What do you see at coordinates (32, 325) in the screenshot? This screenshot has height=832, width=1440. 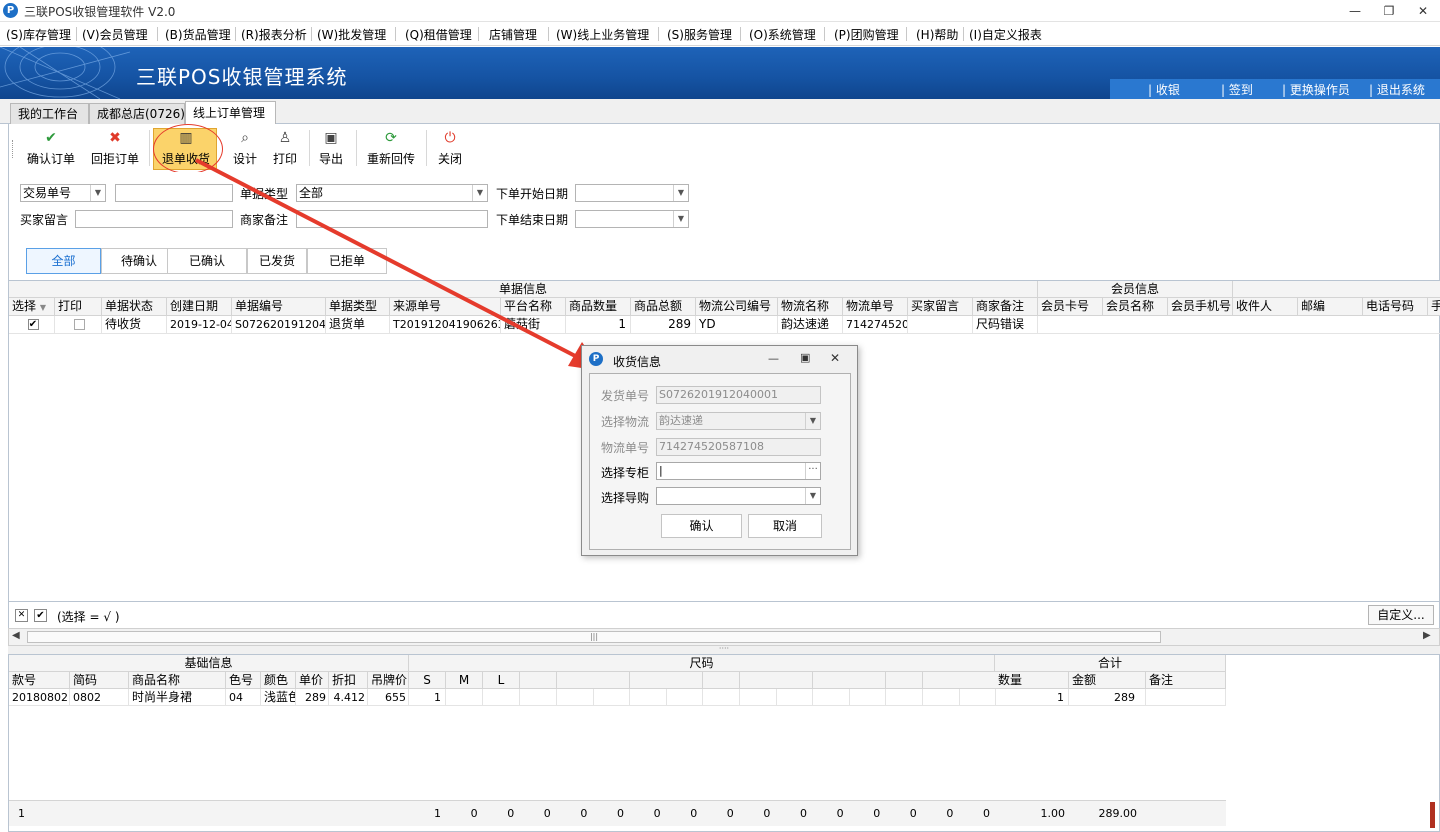 I see `row-select-checkbox: ✔` at bounding box center [32, 325].